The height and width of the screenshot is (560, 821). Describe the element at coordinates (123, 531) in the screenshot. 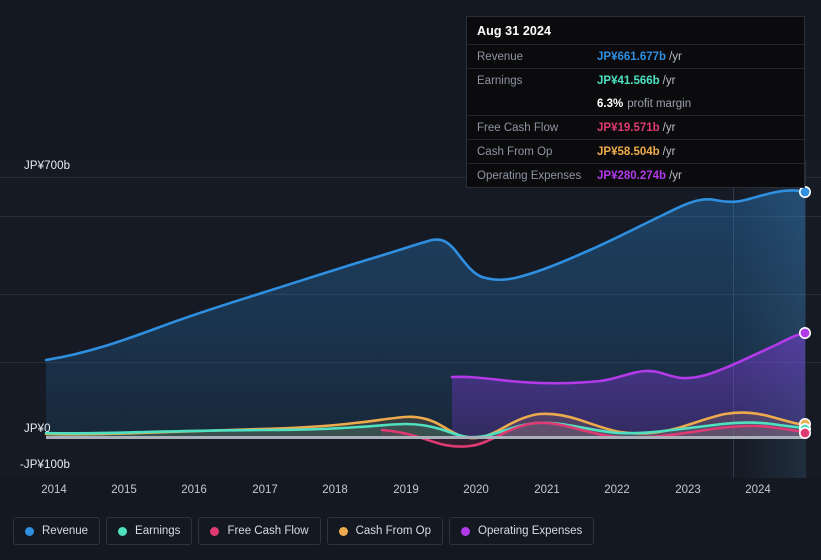

I see `earnings-color-swatch-icon` at that location.